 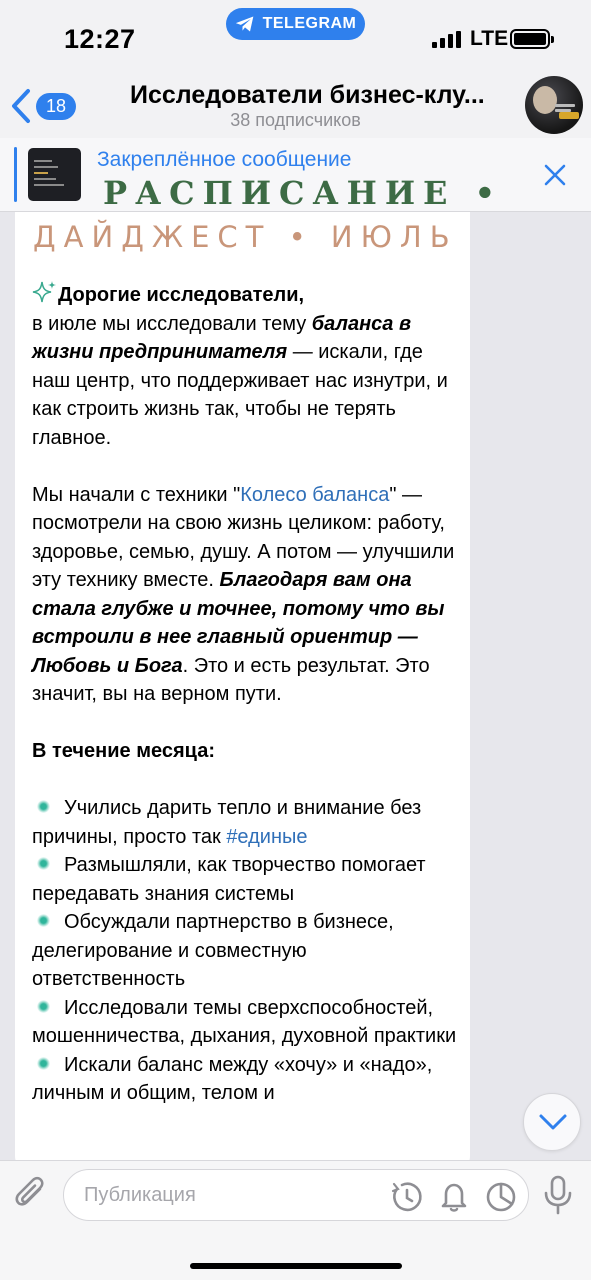 What do you see at coordinates (532, 39) in the screenshot?
I see `battery-icon` at bounding box center [532, 39].